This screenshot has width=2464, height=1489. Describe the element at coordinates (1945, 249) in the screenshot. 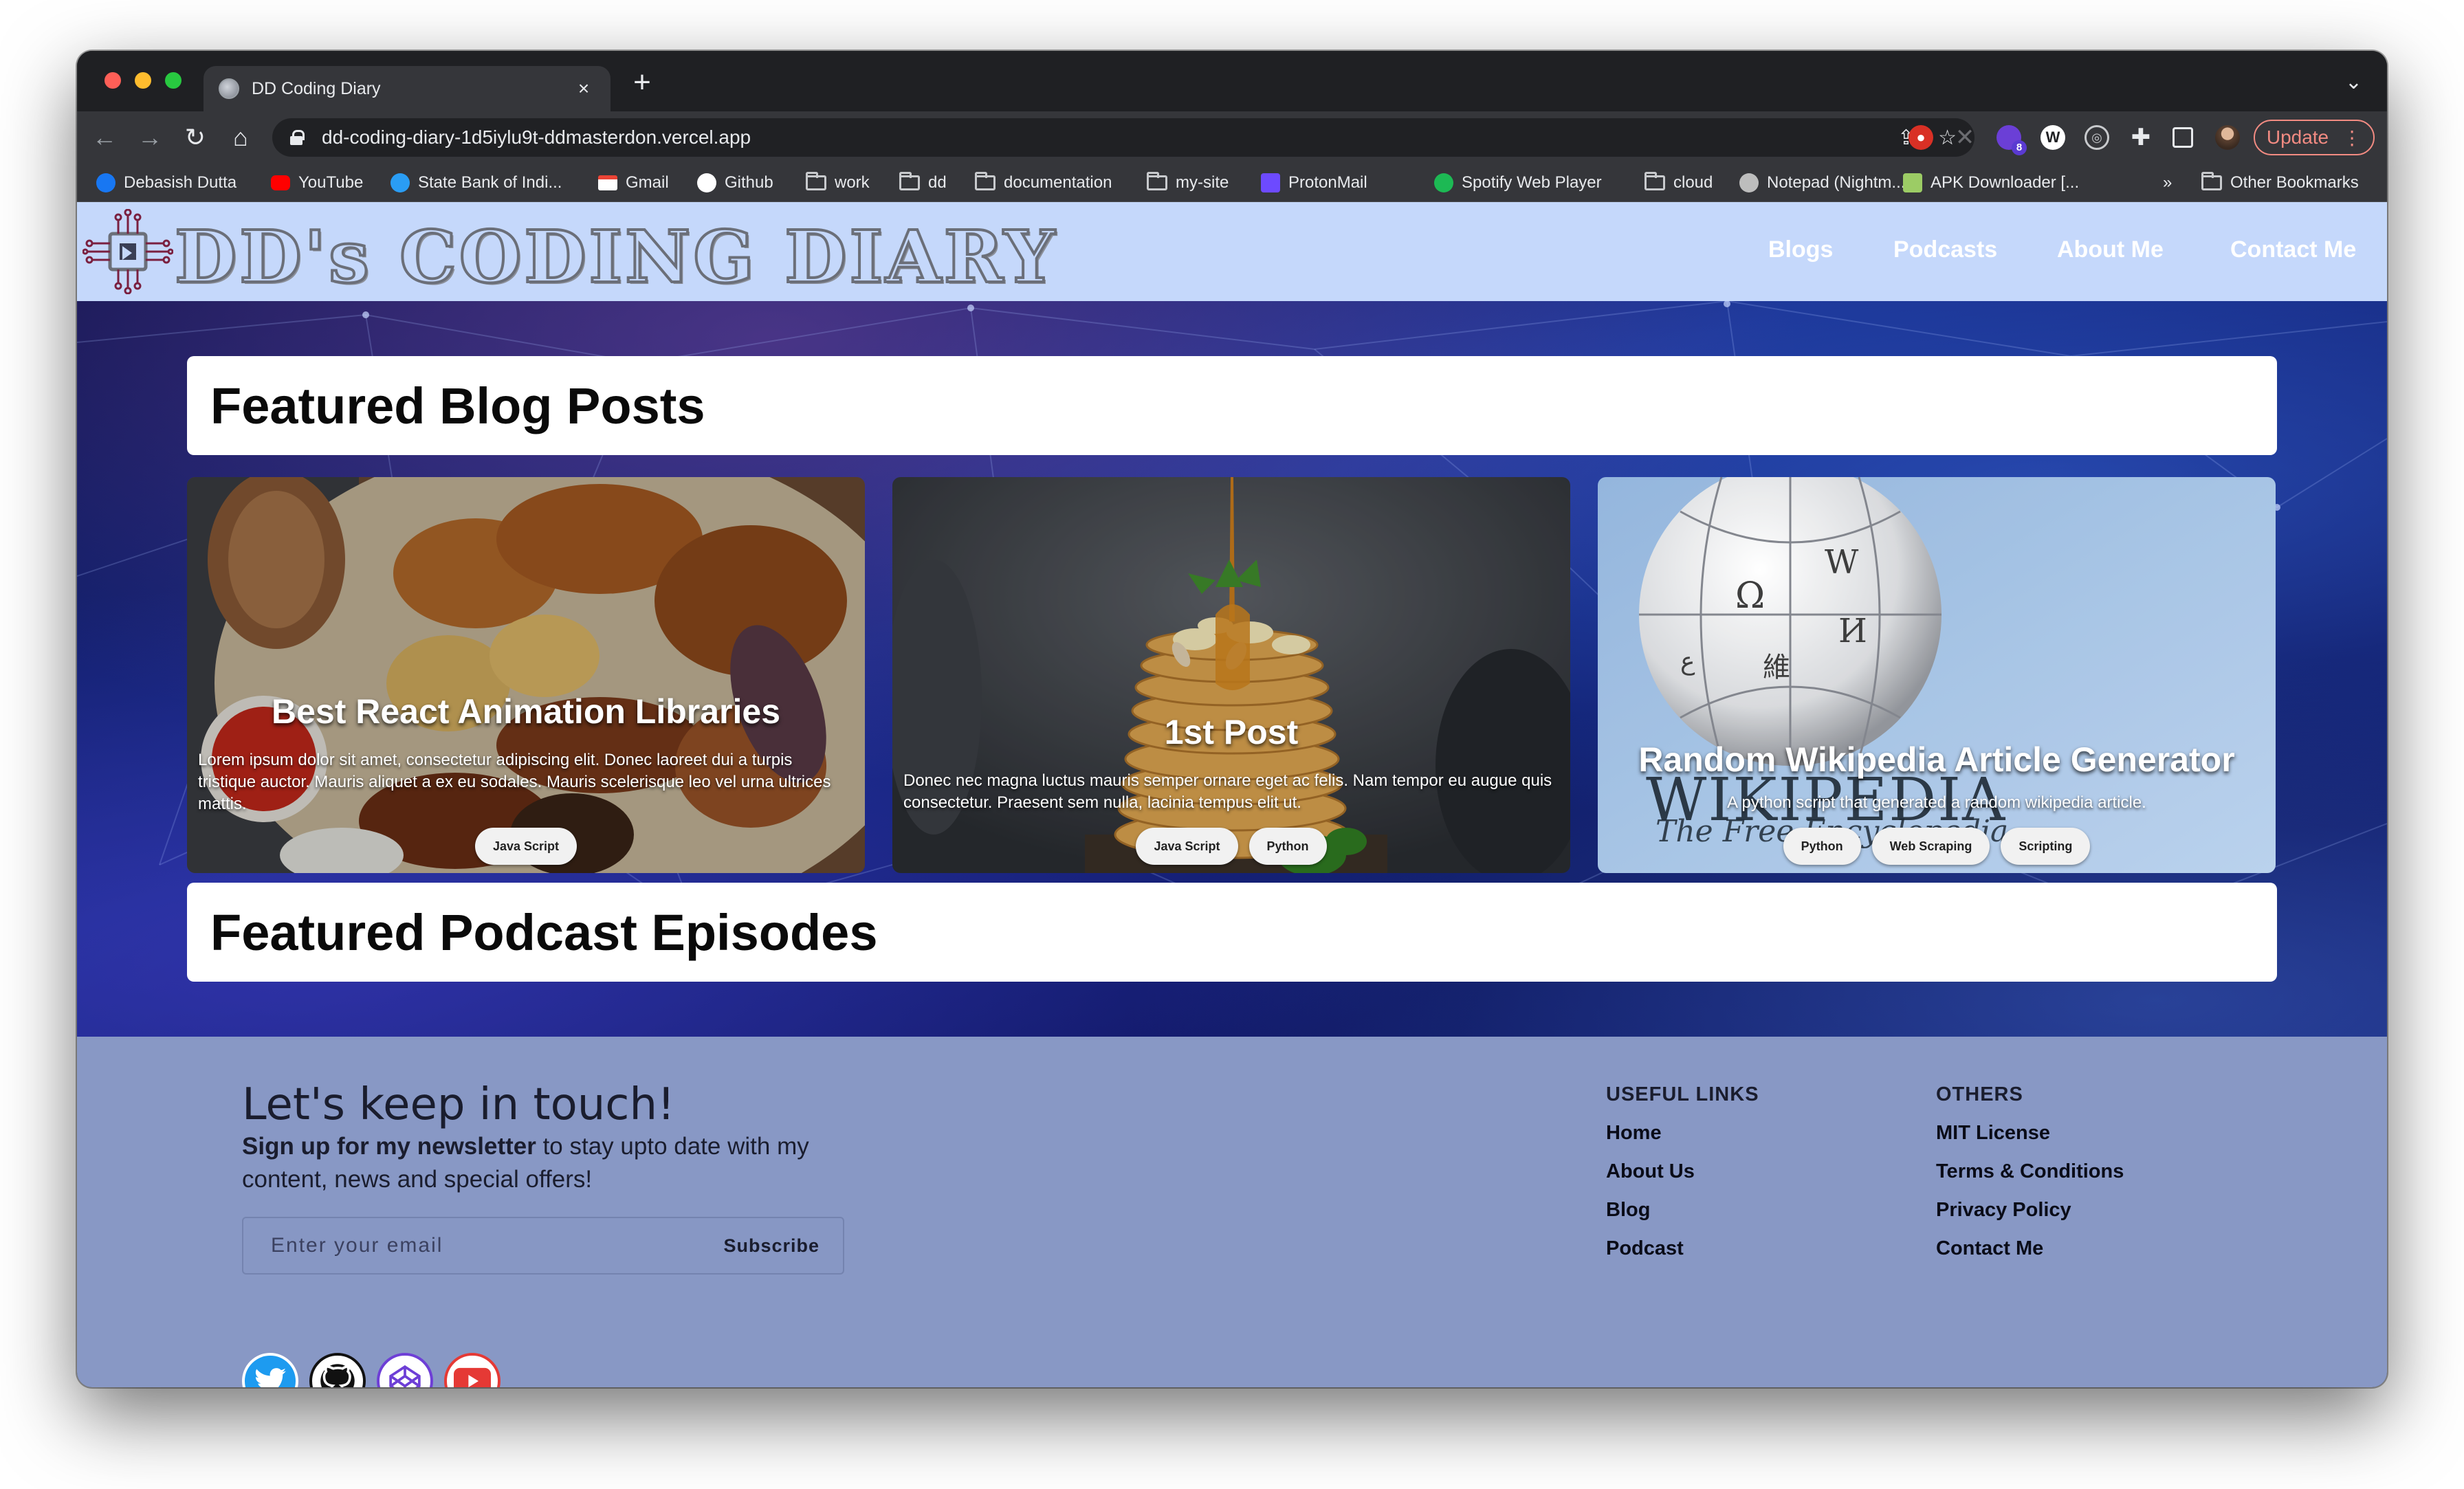

I see `nav-link-podcasts: Podcasts` at that location.